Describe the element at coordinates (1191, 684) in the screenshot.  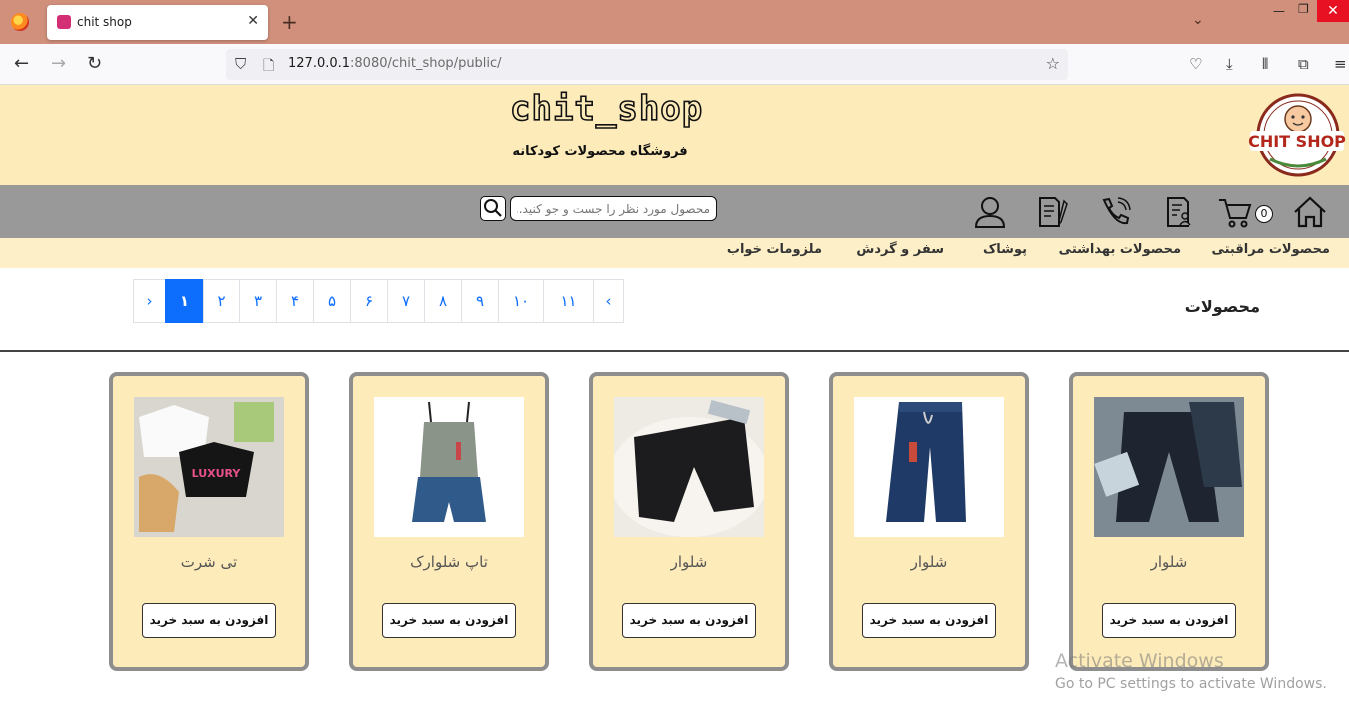
I see `windows-activation-text: Go to PC settings to activate Windows.` at that location.